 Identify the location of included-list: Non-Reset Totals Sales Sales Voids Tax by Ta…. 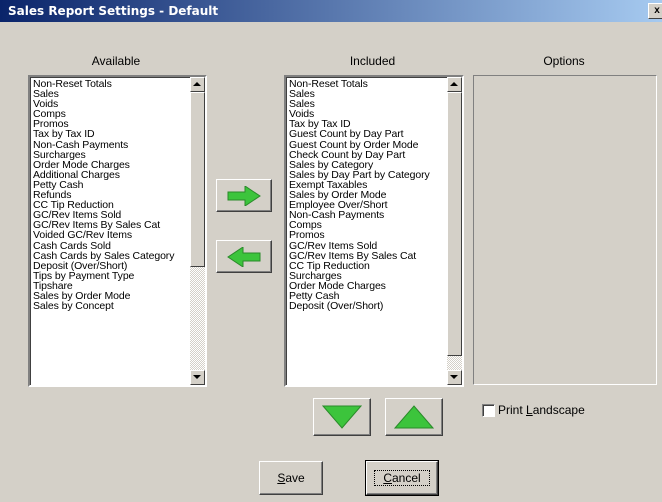
(359, 195).